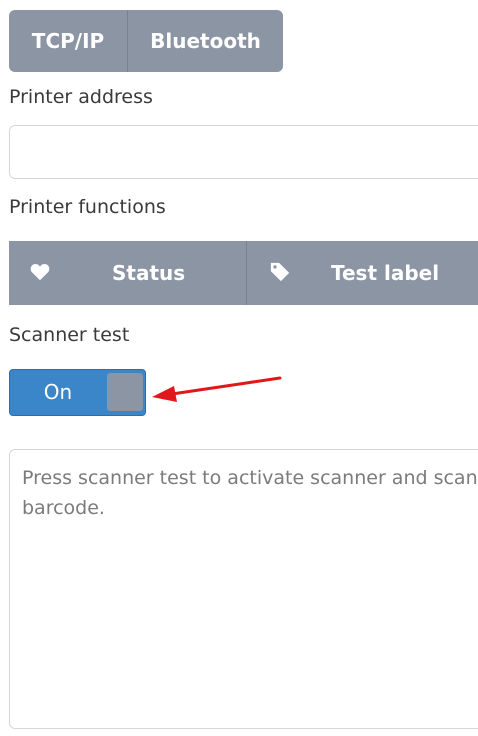 The height and width of the screenshot is (736, 478). Describe the element at coordinates (243, 152) in the screenshot. I see `printer-address-input` at that location.